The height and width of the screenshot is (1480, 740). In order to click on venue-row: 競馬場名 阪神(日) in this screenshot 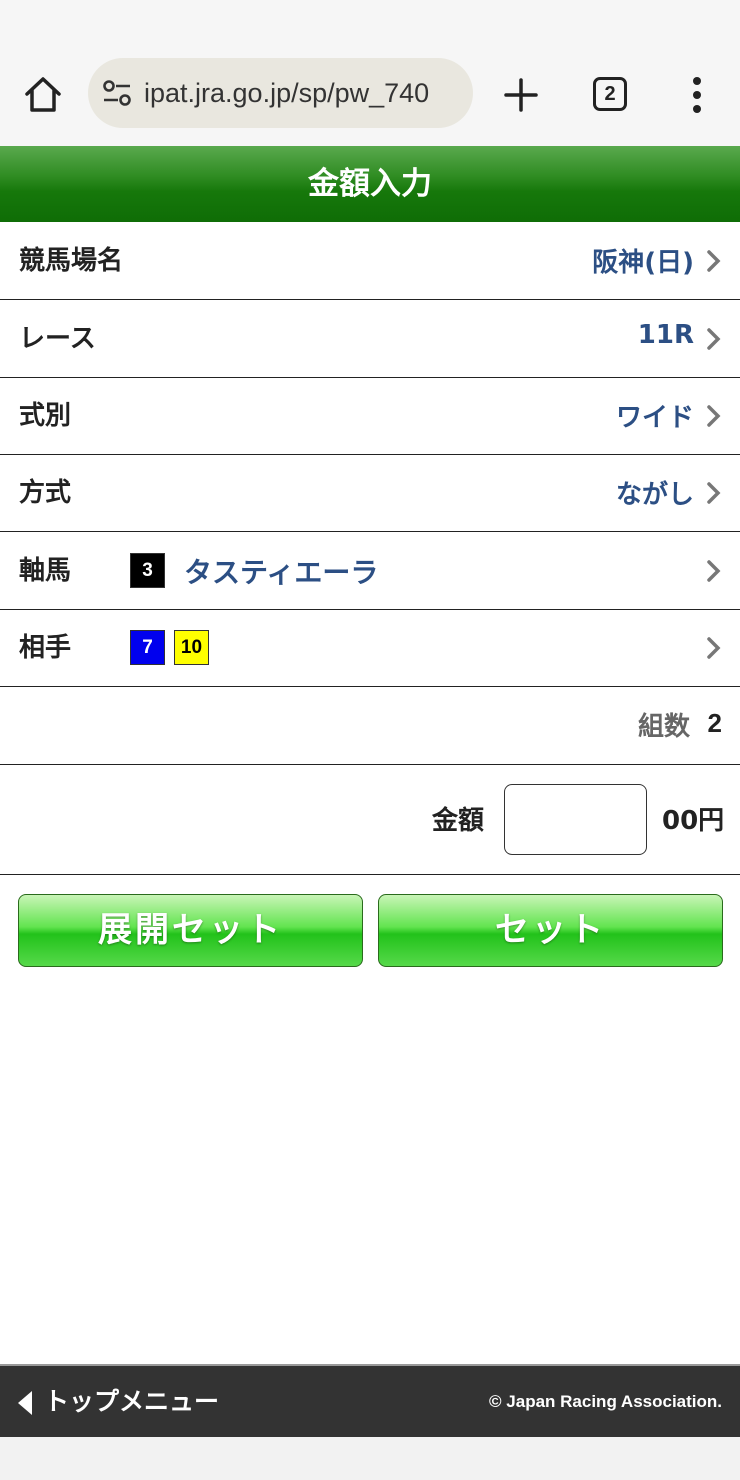, I will do `click(370, 261)`.